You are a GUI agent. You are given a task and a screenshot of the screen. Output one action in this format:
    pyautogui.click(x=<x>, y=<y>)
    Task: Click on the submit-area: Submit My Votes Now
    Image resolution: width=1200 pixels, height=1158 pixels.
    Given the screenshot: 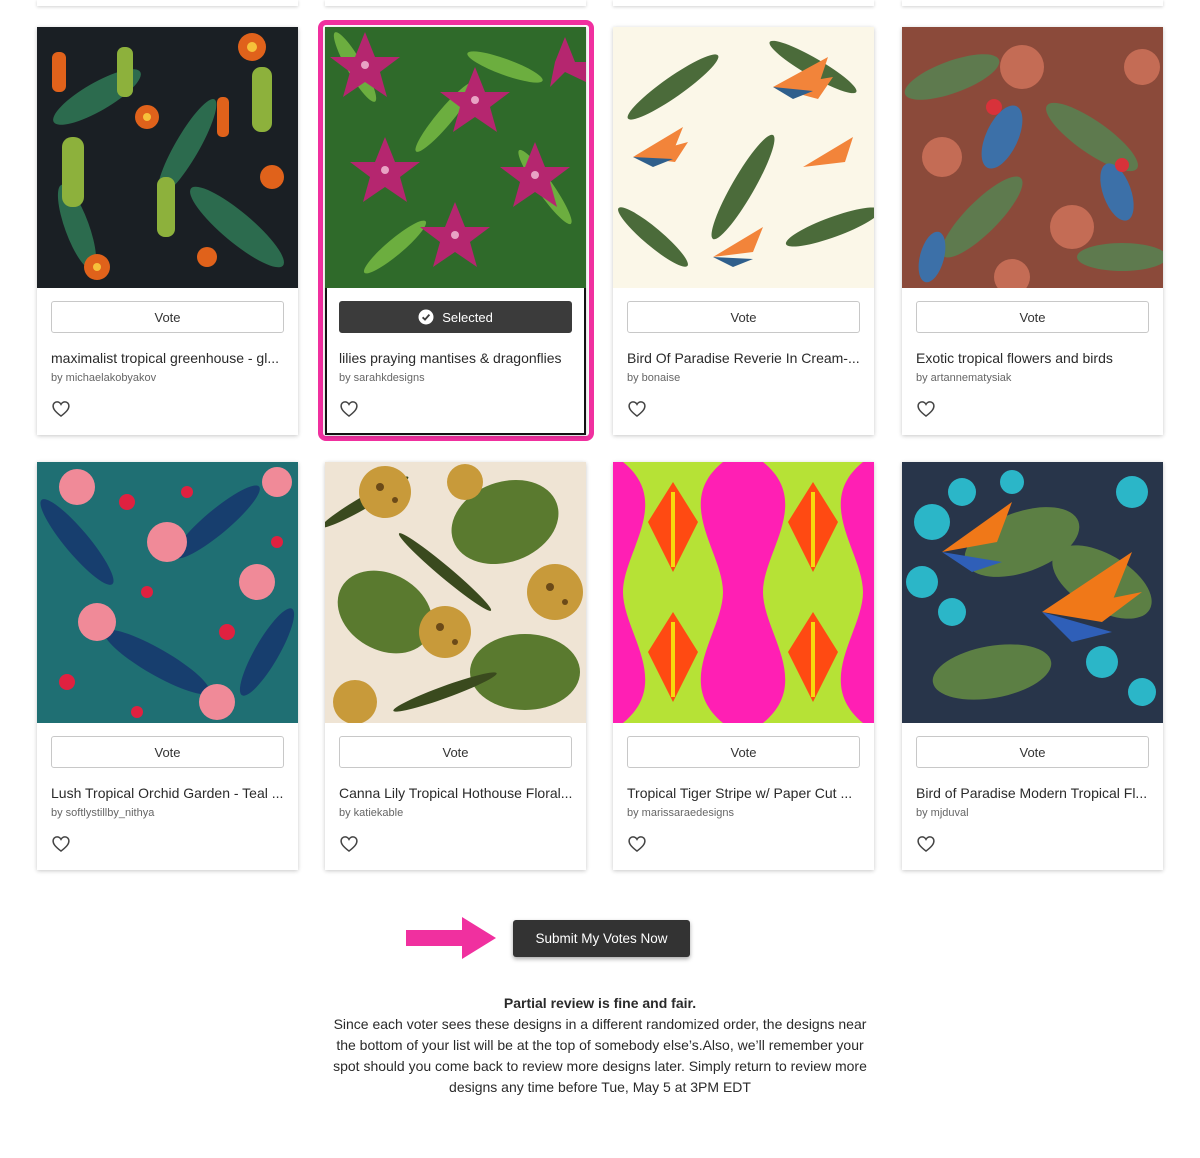 What is the action you would take?
    pyautogui.click(x=551, y=939)
    